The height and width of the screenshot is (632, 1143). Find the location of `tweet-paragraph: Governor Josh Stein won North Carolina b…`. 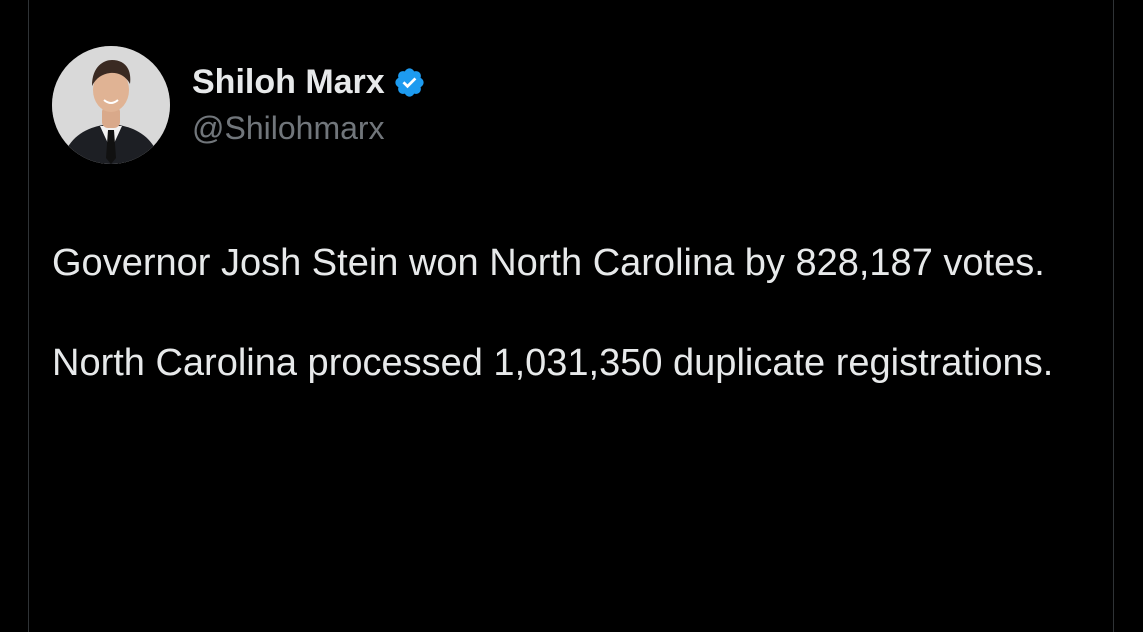

tweet-paragraph: Governor Josh Stein won North Carolina b… is located at coordinates (548, 263).